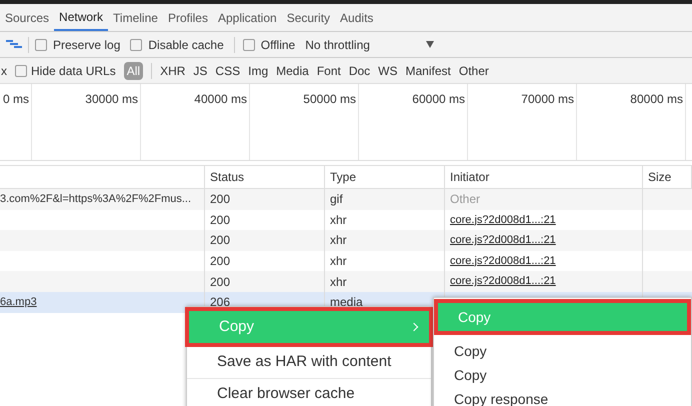  I want to click on column-header: Status, so click(265, 177).